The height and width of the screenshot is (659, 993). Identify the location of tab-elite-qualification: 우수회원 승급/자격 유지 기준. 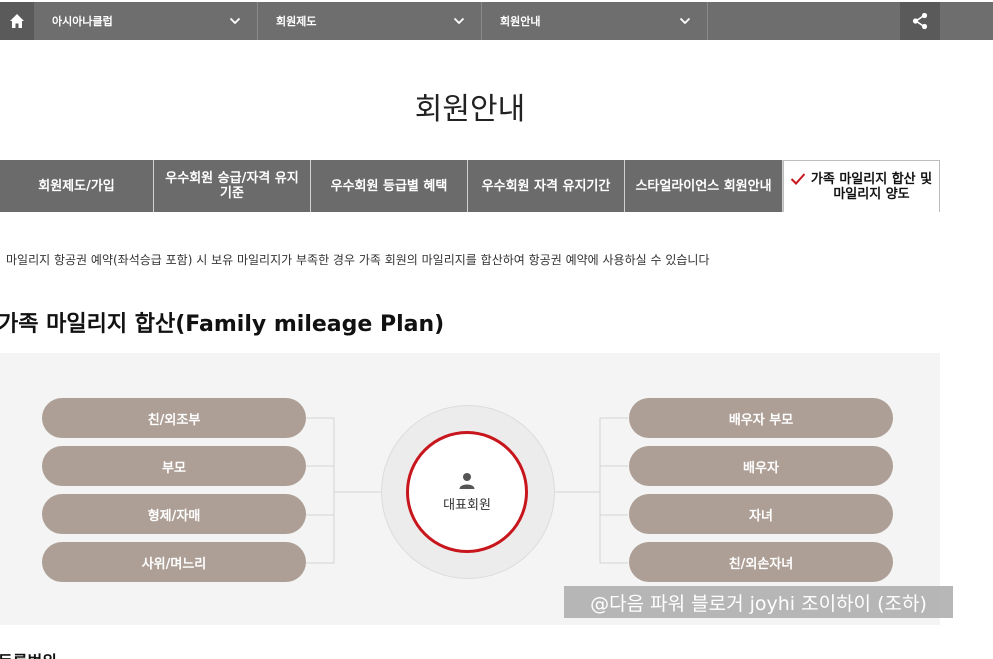
(232, 186).